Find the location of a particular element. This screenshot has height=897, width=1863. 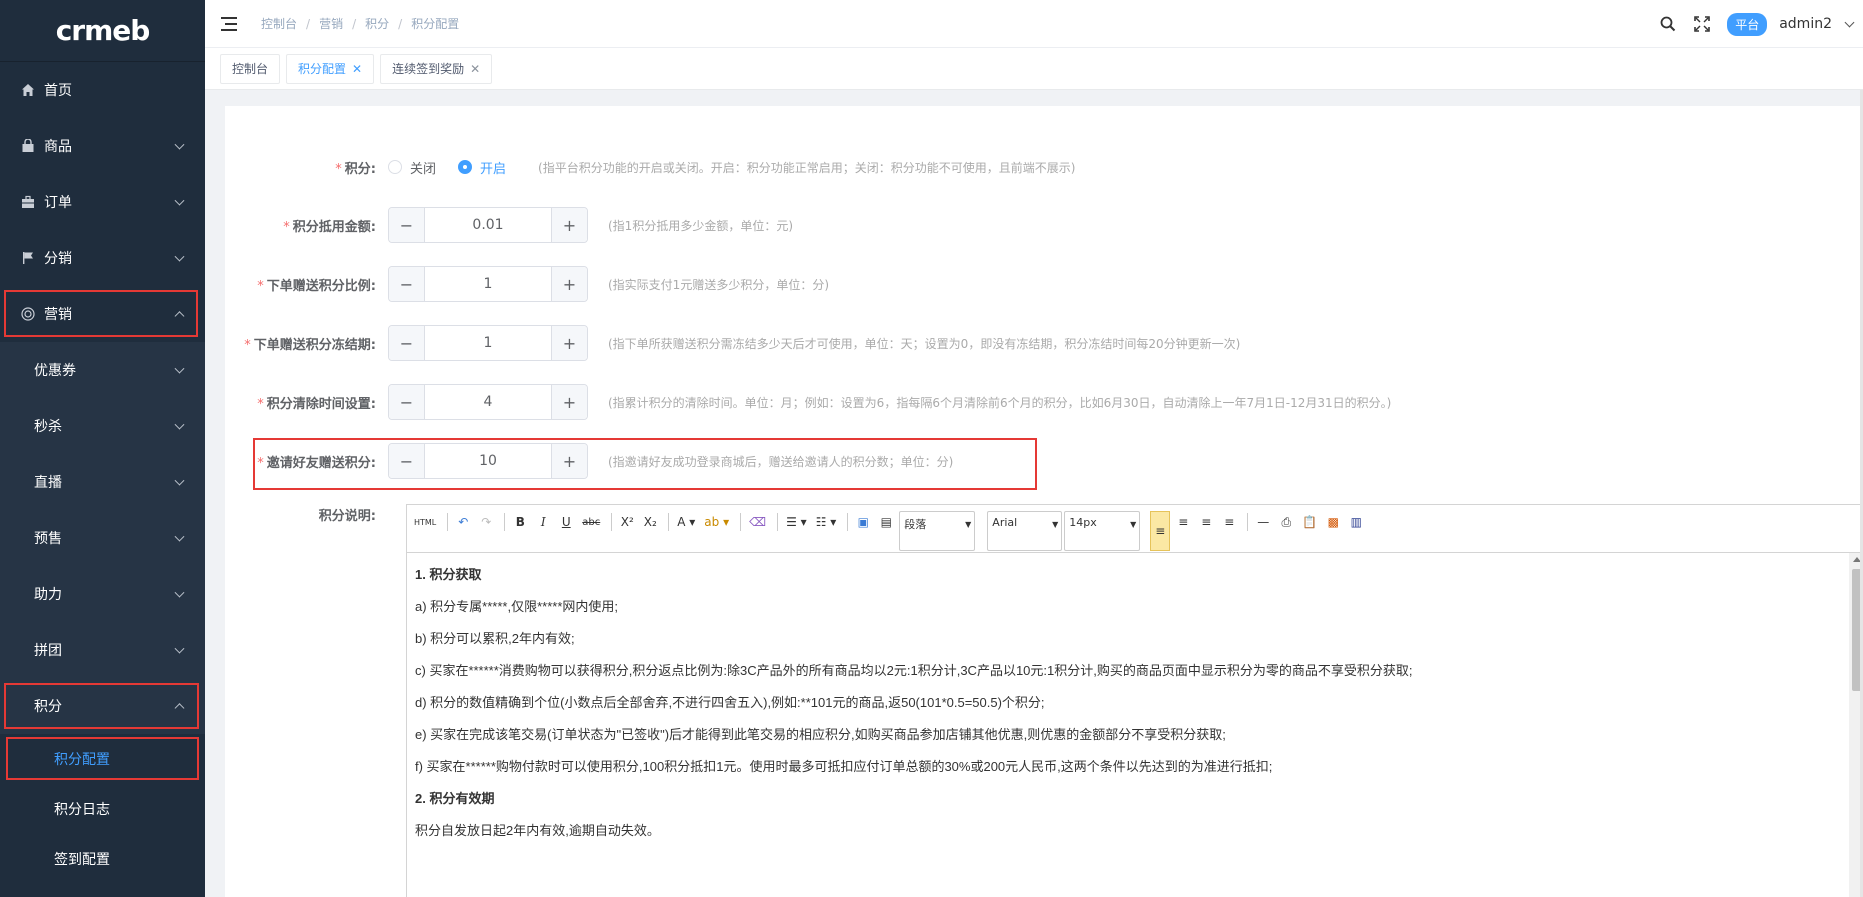

subscript-icon: X₂ is located at coordinates (650, 522).